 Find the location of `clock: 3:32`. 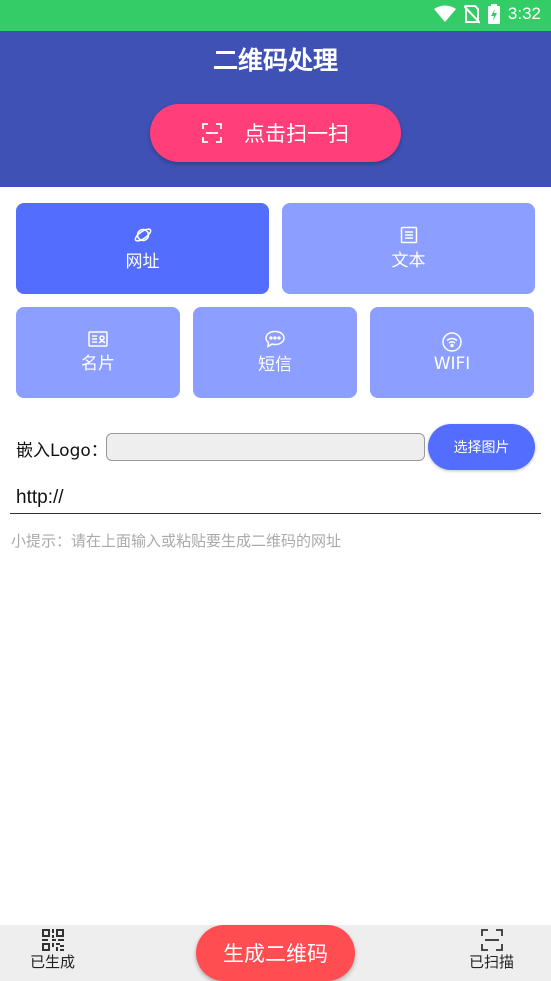

clock: 3:32 is located at coordinates (524, 13).